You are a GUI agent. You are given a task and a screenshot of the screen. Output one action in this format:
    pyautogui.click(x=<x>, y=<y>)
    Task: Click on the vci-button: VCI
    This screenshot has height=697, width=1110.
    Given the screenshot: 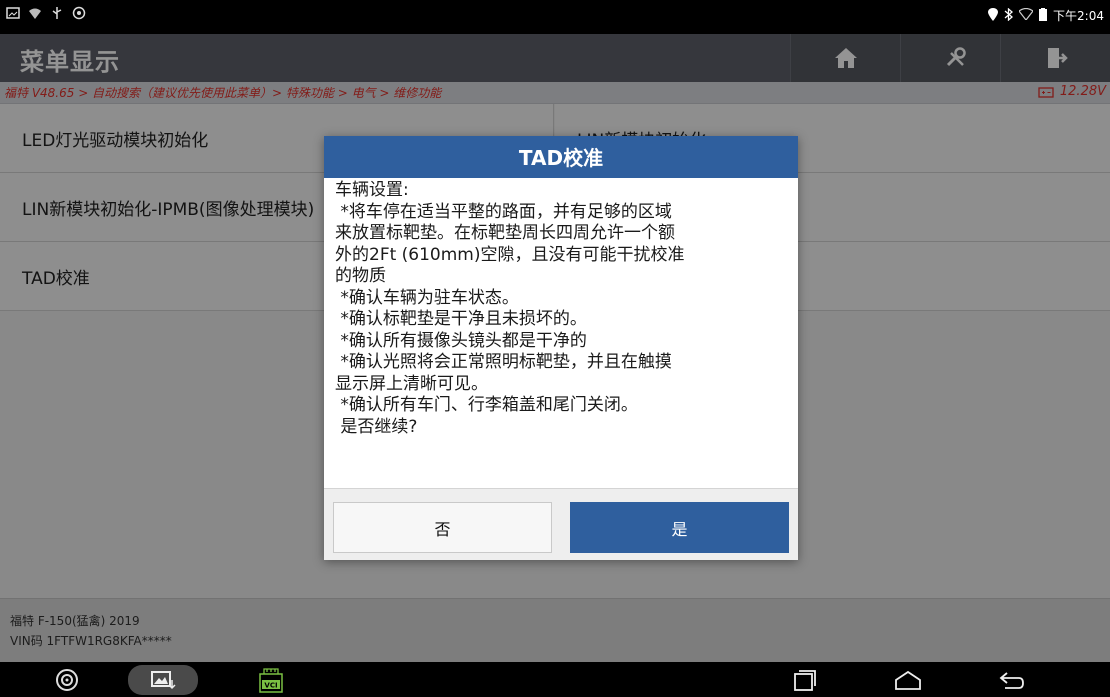 What is the action you would take?
    pyautogui.click(x=271, y=680)
    